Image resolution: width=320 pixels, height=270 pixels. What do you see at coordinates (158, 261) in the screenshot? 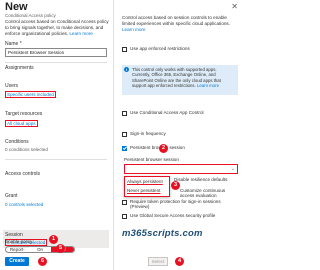
I see `select-button: Select` at bounding box center [158, 261].